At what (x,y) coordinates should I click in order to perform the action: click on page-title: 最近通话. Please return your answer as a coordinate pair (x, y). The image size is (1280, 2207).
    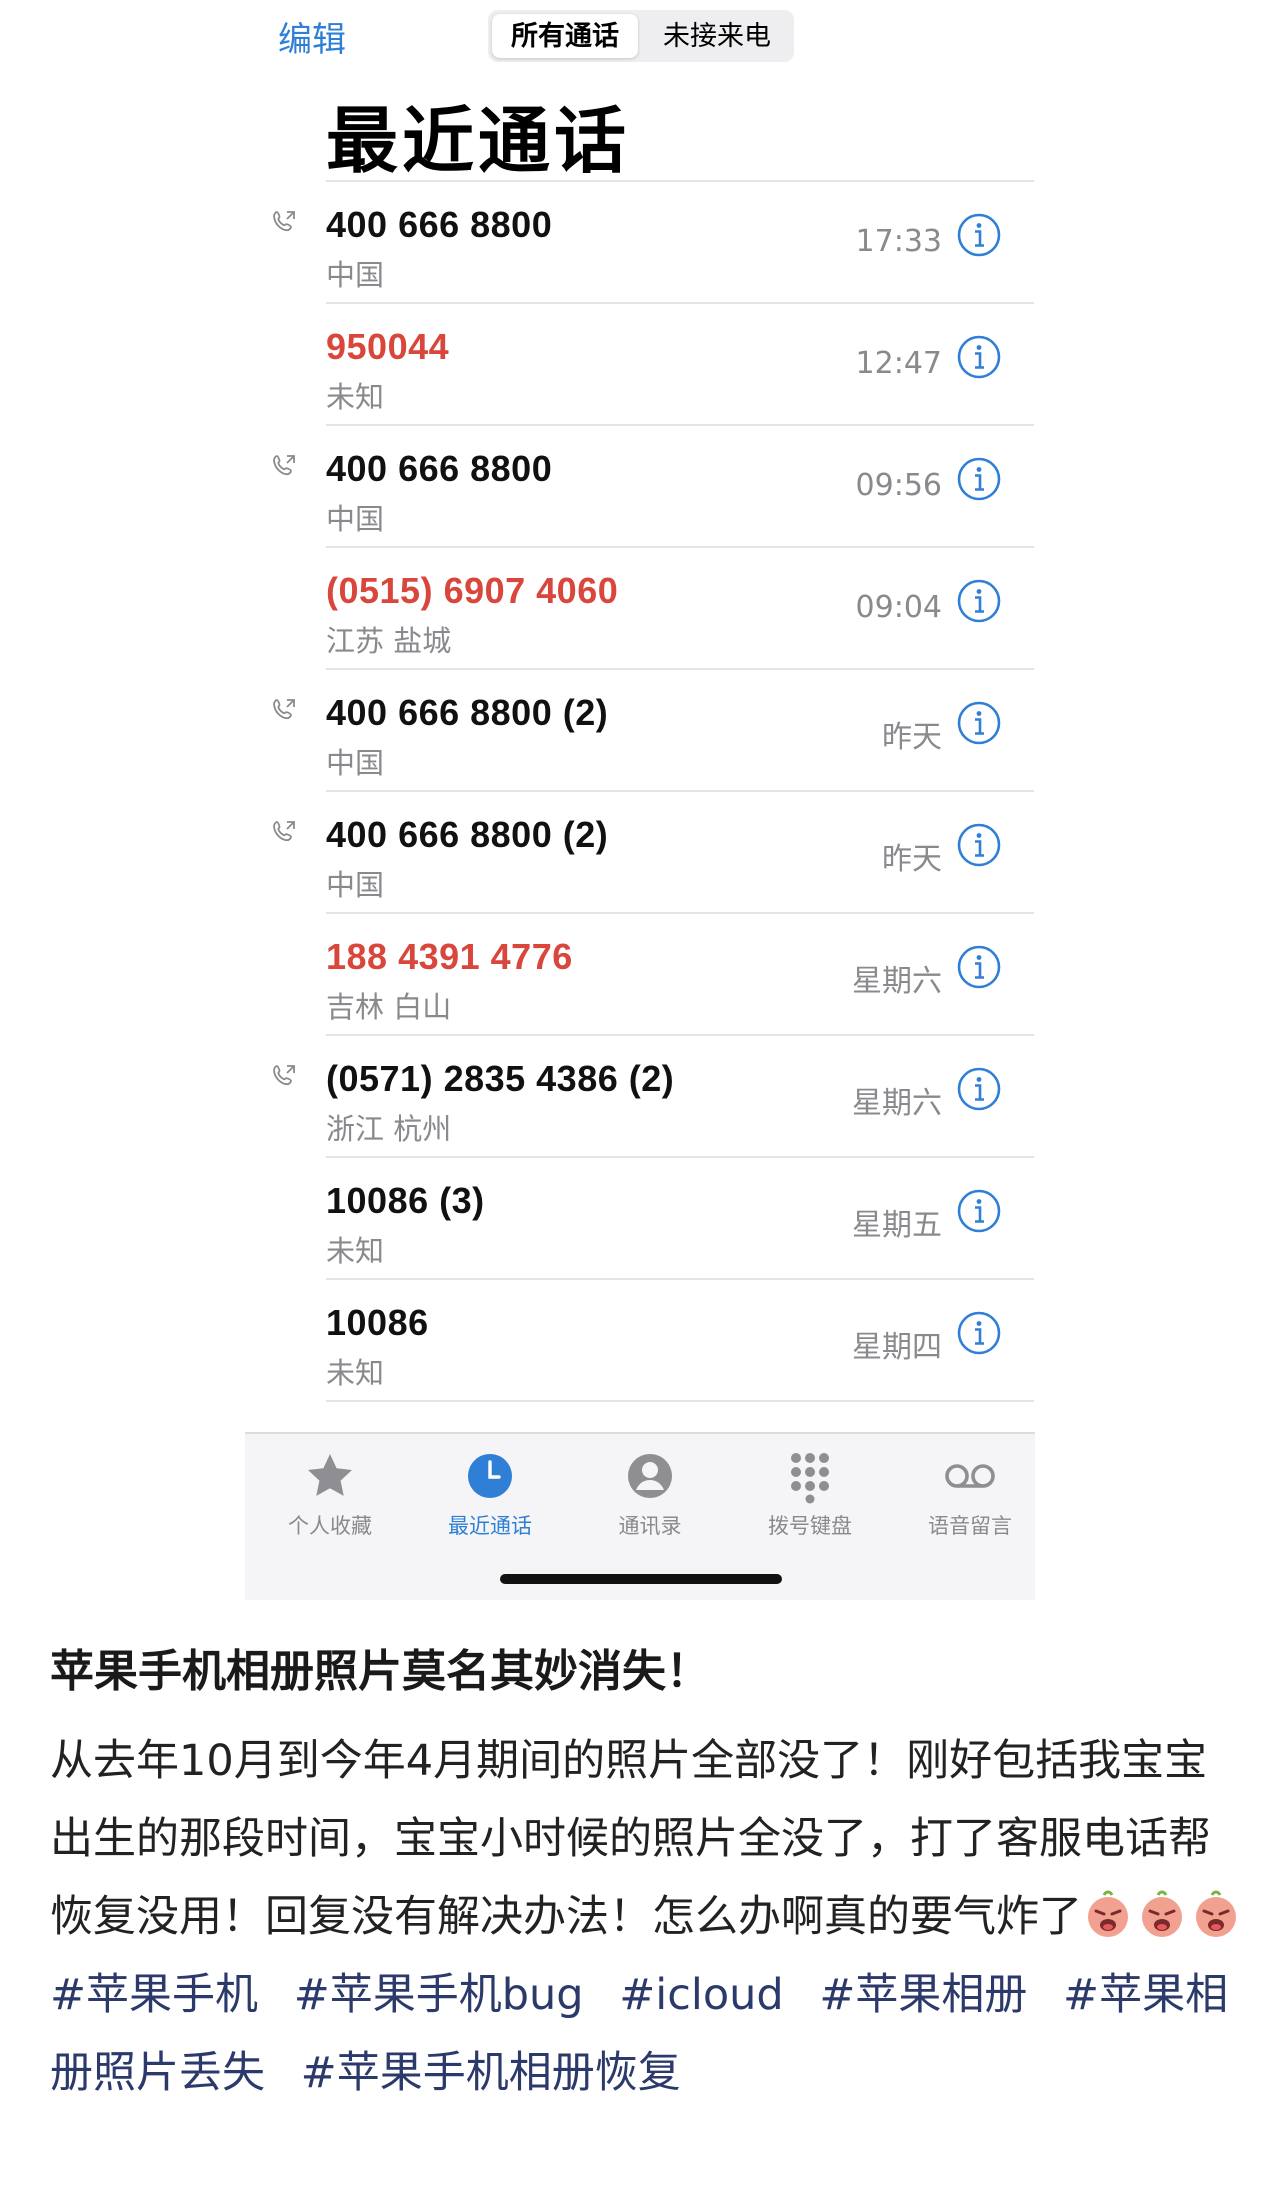
    Looking at the image, I should click on (478, 141).